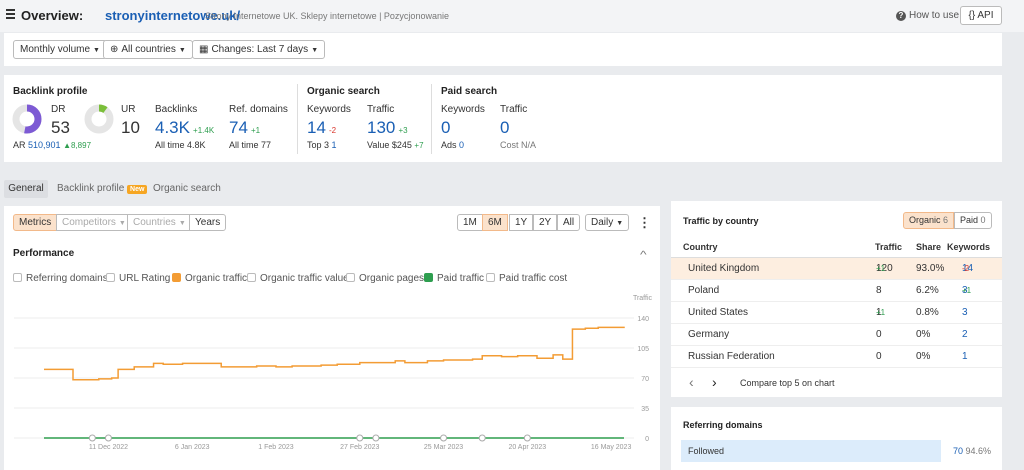 The image size is (1024, 470). I want to click on countries-label: All countries, so click(148, 49).